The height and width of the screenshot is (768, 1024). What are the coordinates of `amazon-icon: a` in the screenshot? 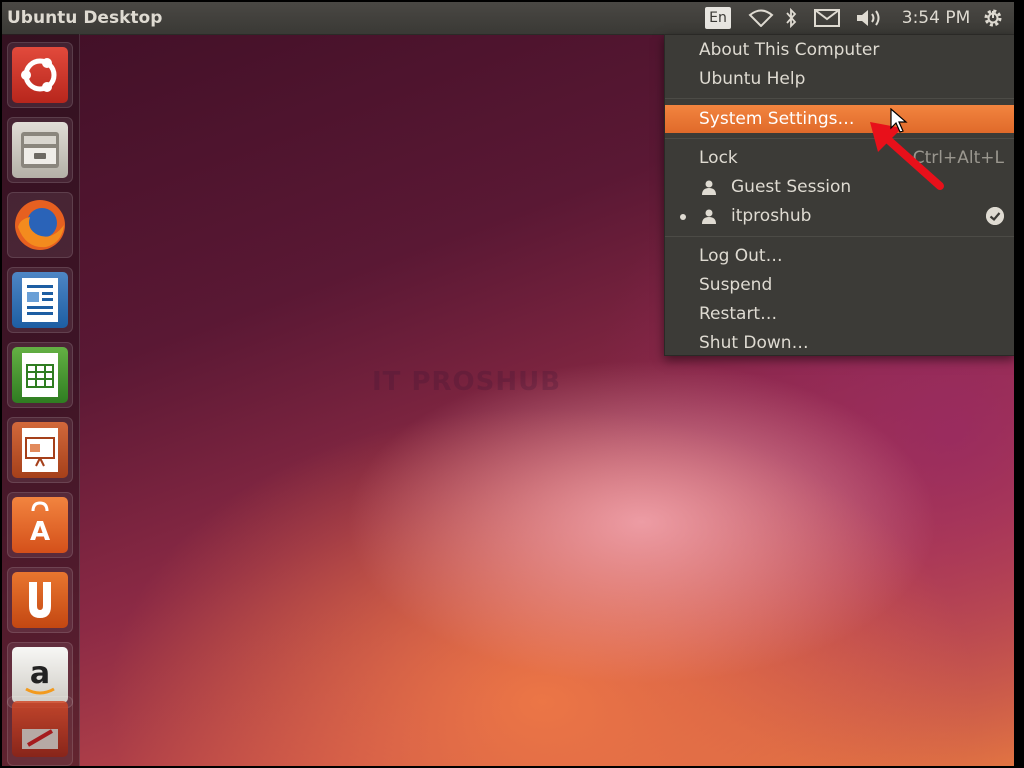 It's located at (40, 675).